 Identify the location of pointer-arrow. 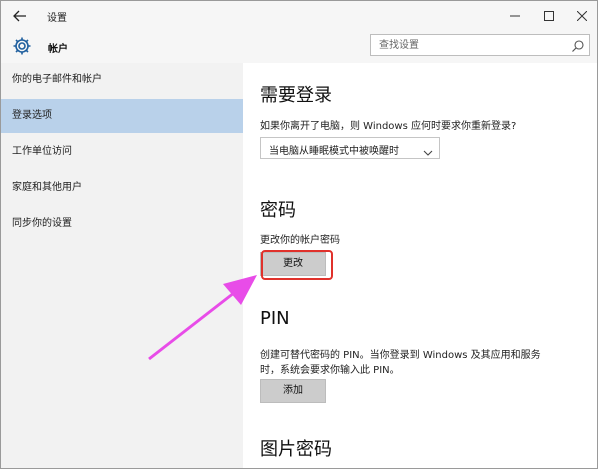
(202, 318).